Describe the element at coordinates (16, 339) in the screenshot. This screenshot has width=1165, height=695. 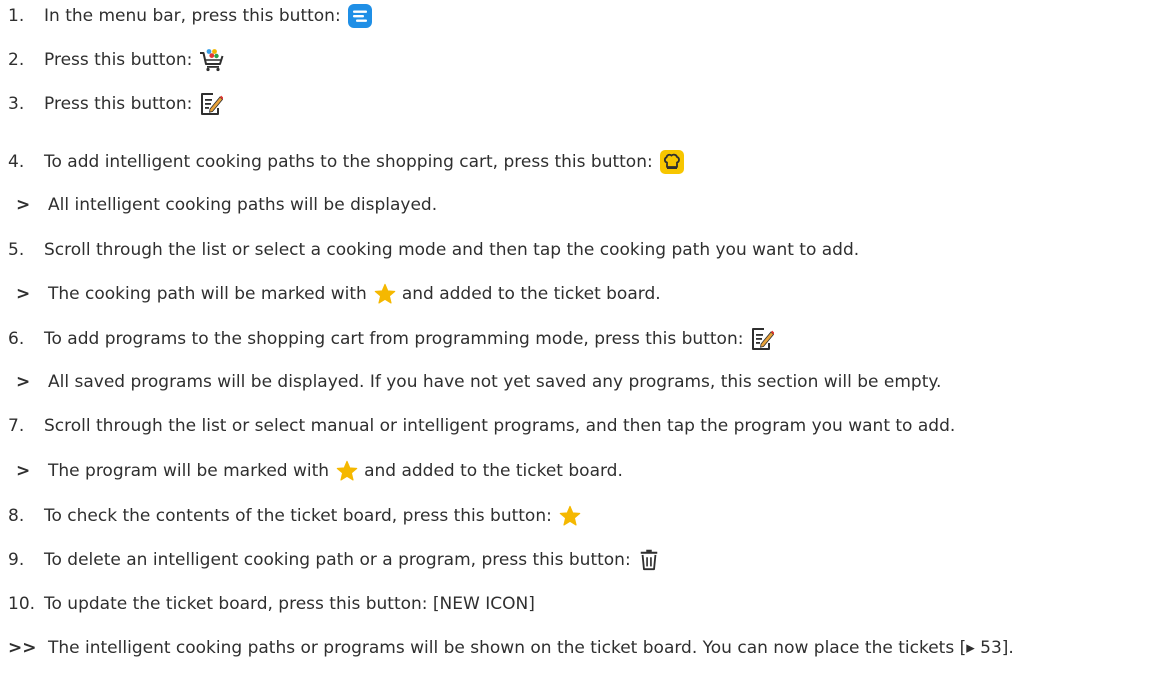
I see `step-number: 6.` at that location.